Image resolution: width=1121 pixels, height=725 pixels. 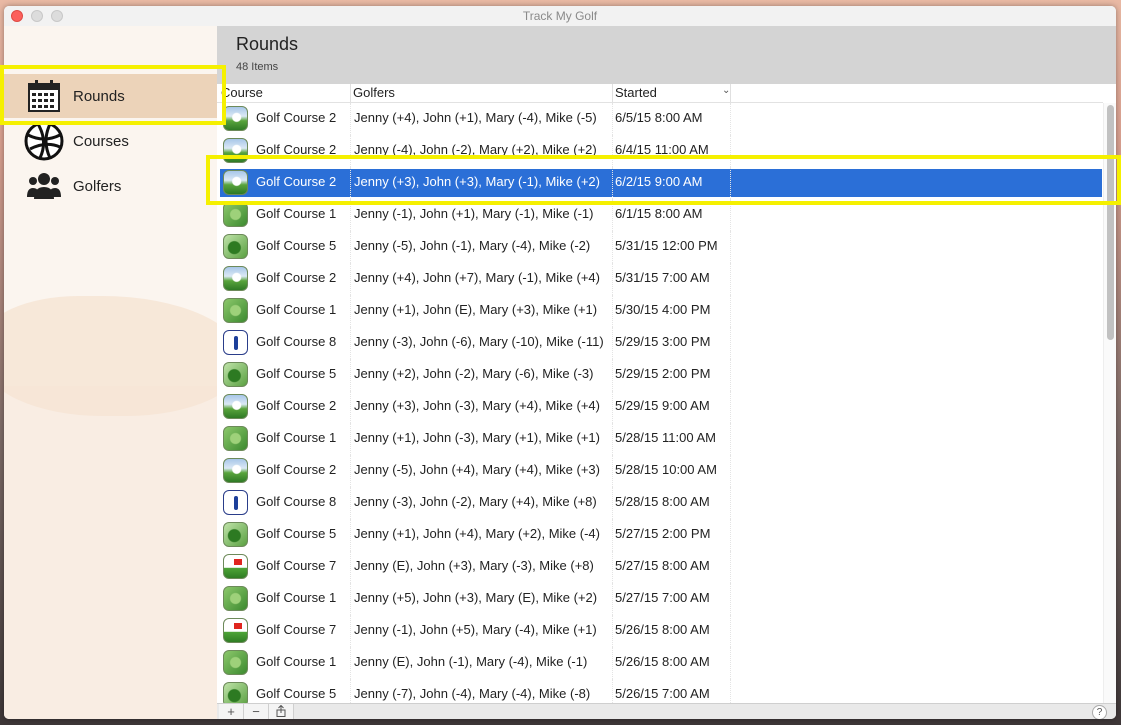 What do you see at coordinates (231, 711) in the screenshot?
I see `add-round-button: +` at bounding box center [231, 711].